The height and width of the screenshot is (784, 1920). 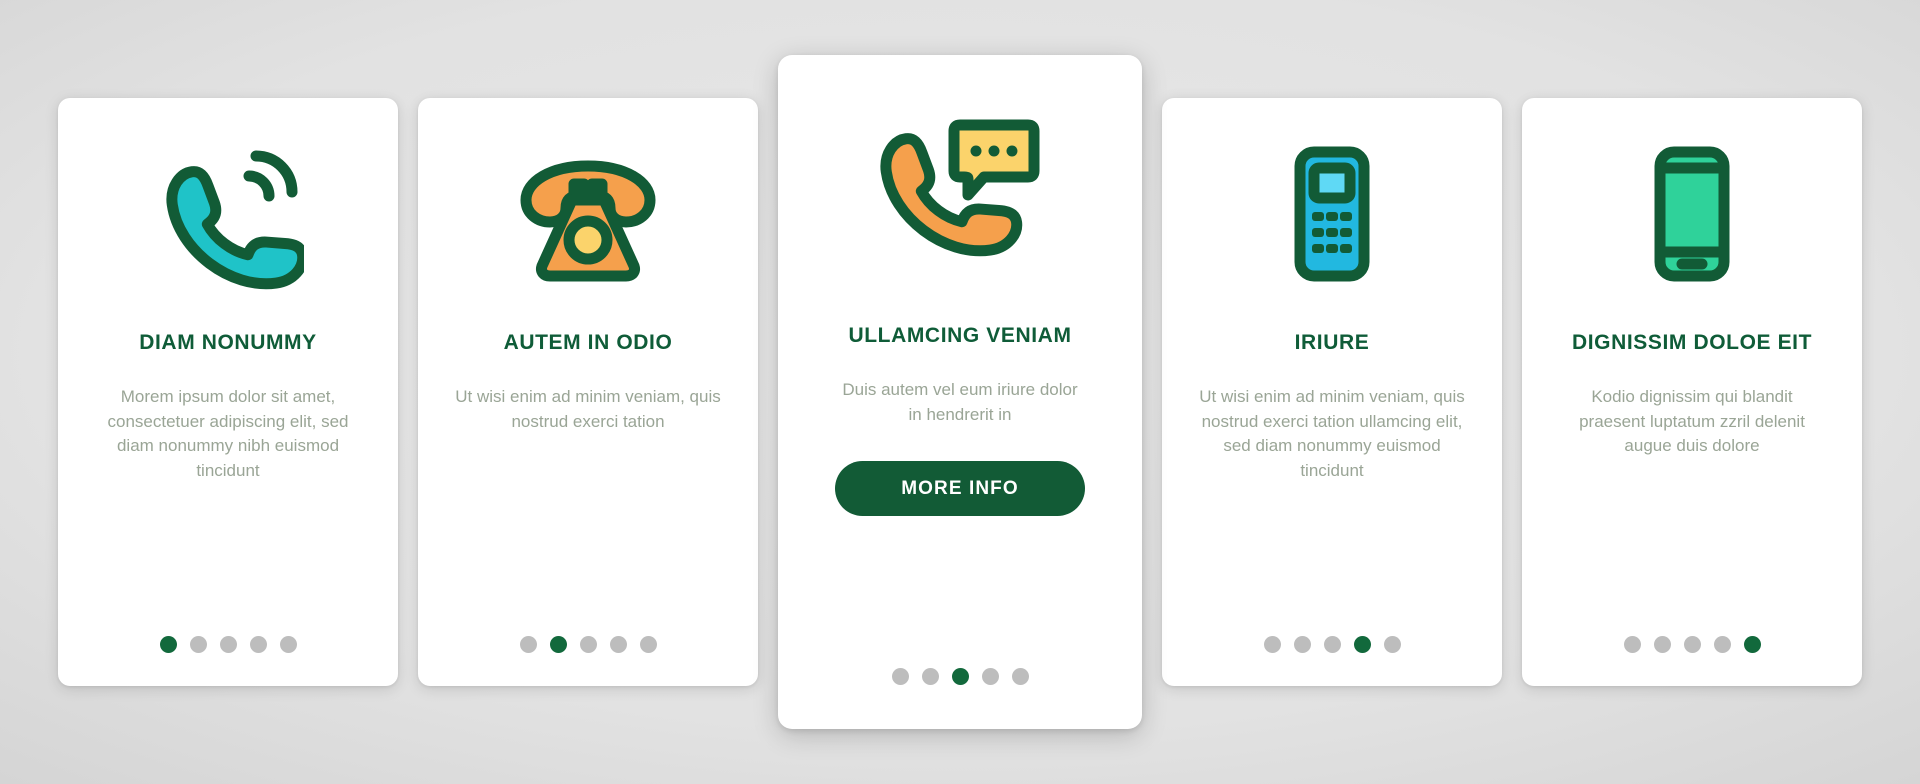 What do you see at coordinates (1692, 342) in the screenshot?
I see `card-title: DIGNISSIM DOLOE EIT` at bounding box center [1692, 342].